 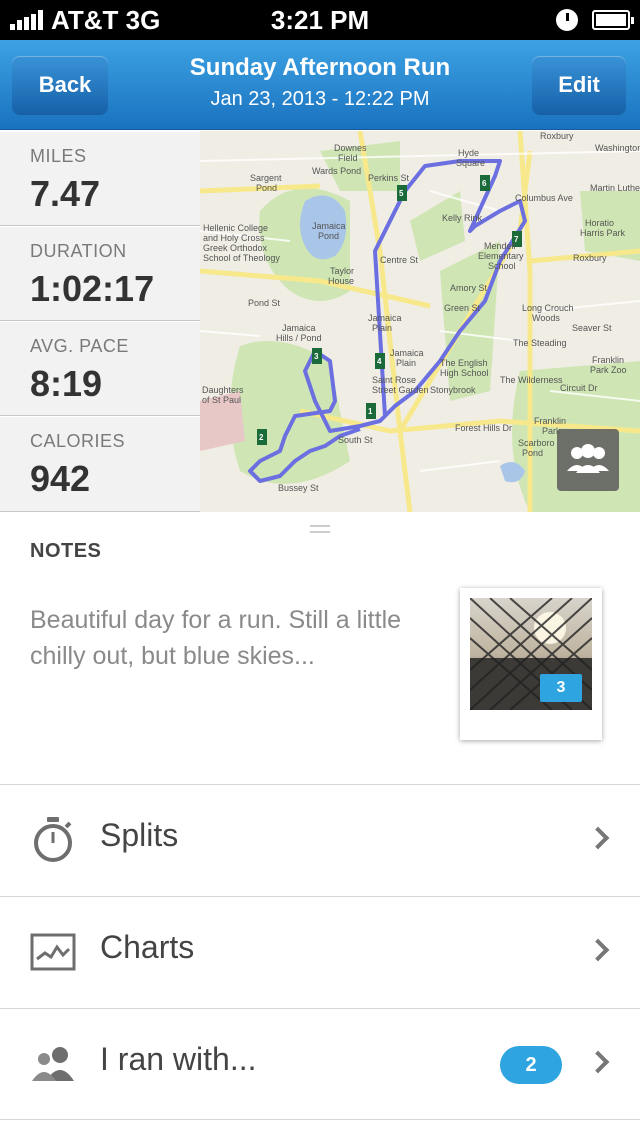 What do you see at coordinates (501, 256) in the screenshot?
I see `svg-text: Elementary` at bounding box center [501, 256].